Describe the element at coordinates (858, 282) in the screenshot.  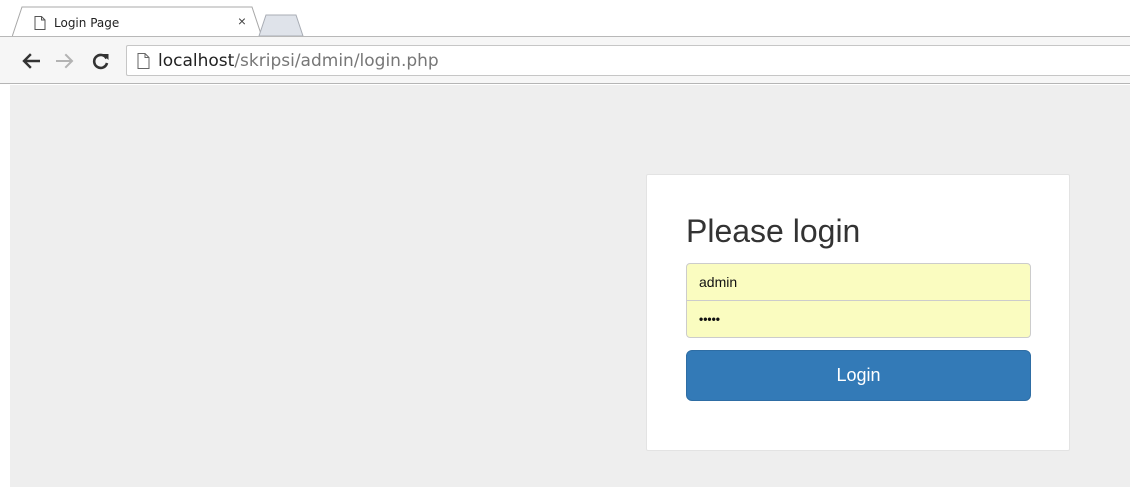
I see `username-input: admin` at that location.